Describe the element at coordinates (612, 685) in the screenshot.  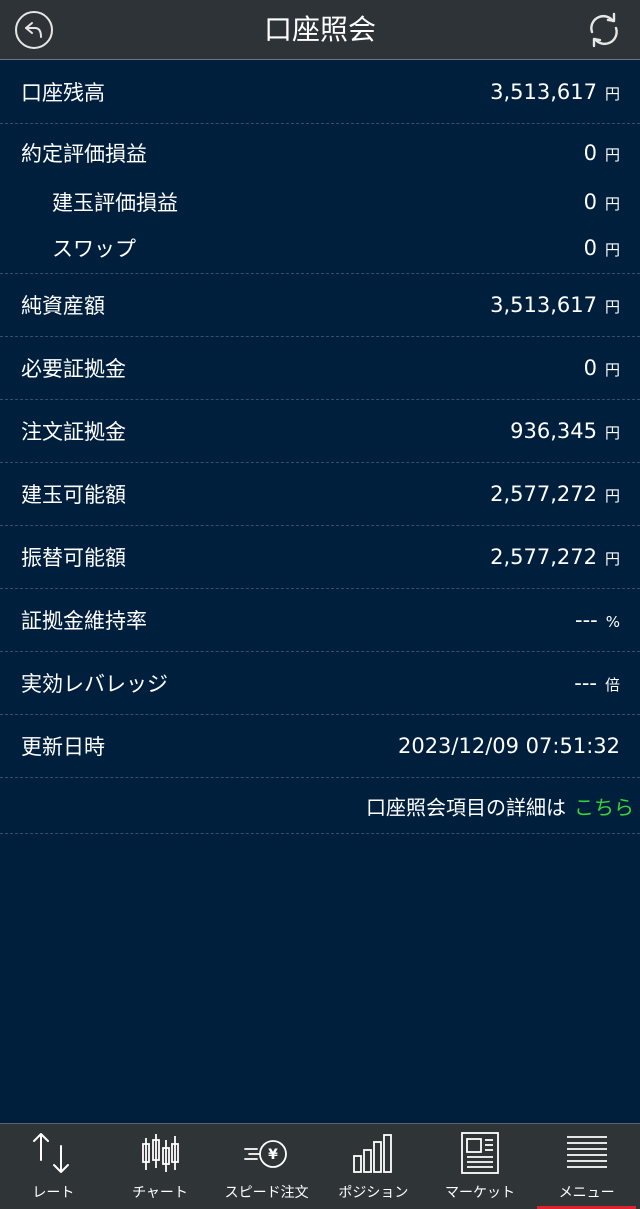
I see `row-unit: 倍` at that location.